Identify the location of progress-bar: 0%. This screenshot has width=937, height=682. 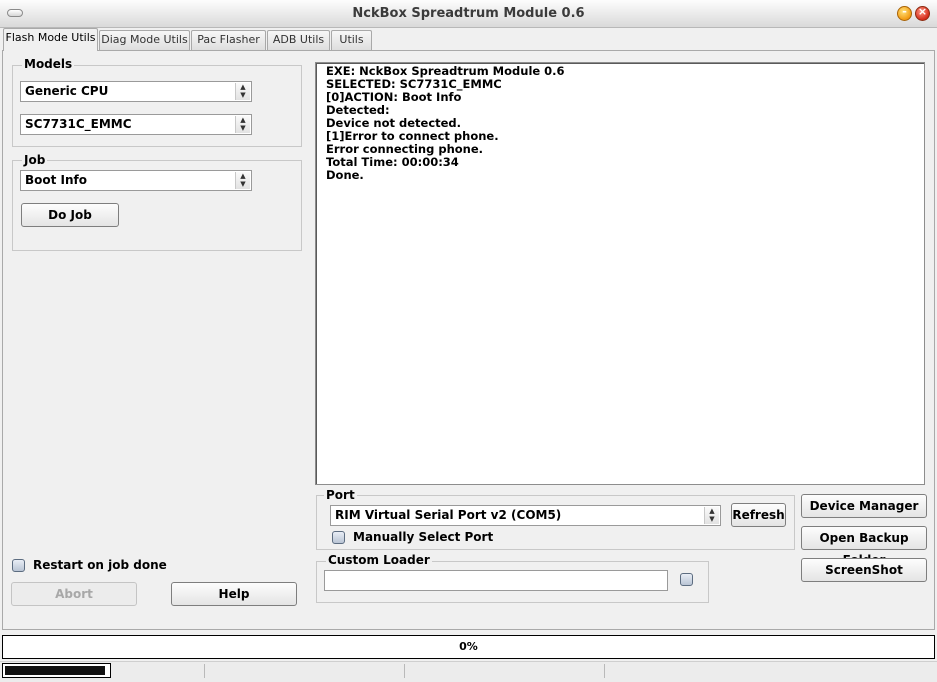
(468, 647).